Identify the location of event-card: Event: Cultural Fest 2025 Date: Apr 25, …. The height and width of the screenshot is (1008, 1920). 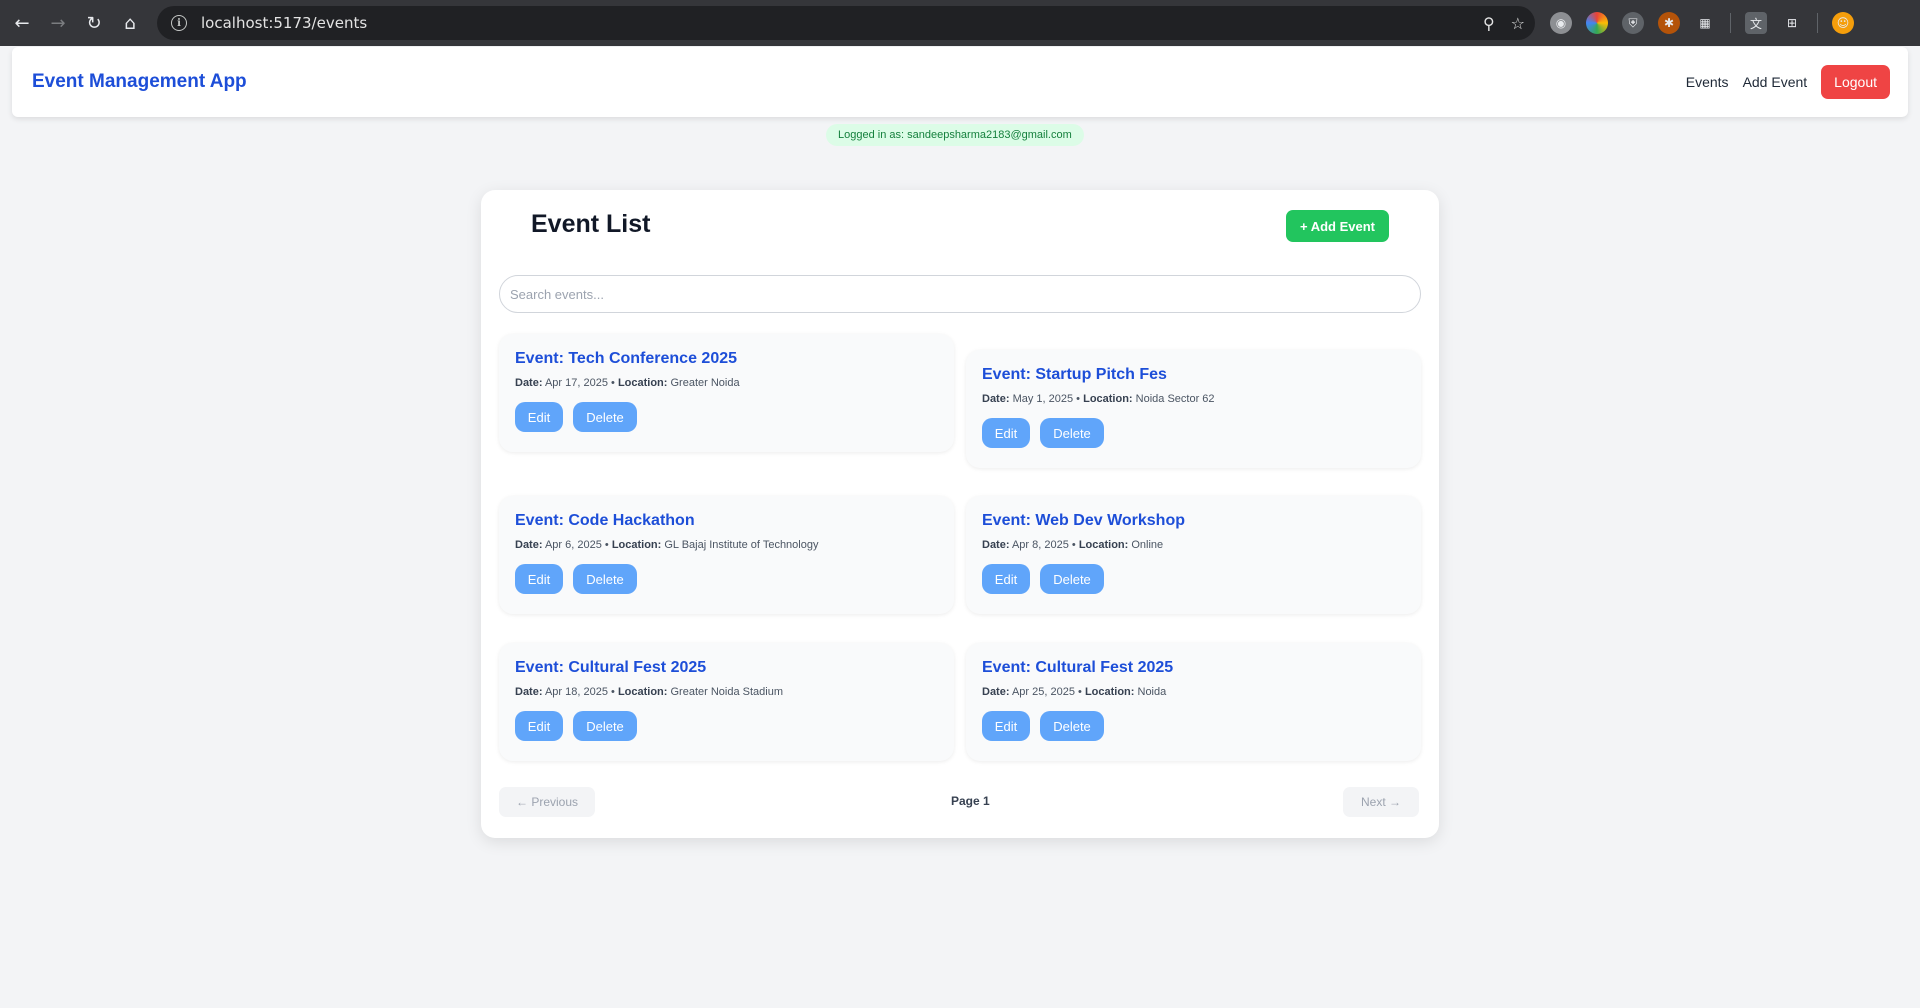
(1193, 702).